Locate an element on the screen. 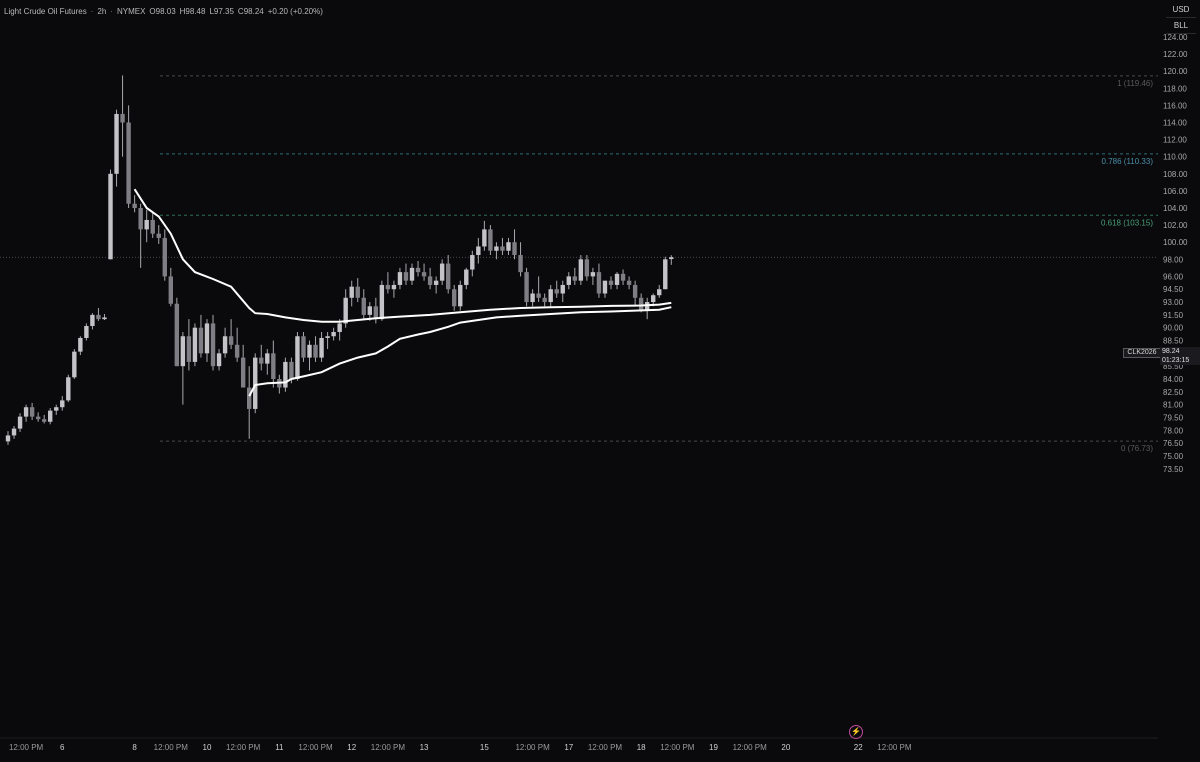  unit-code: BLL is located at coordinates (1181, 26).